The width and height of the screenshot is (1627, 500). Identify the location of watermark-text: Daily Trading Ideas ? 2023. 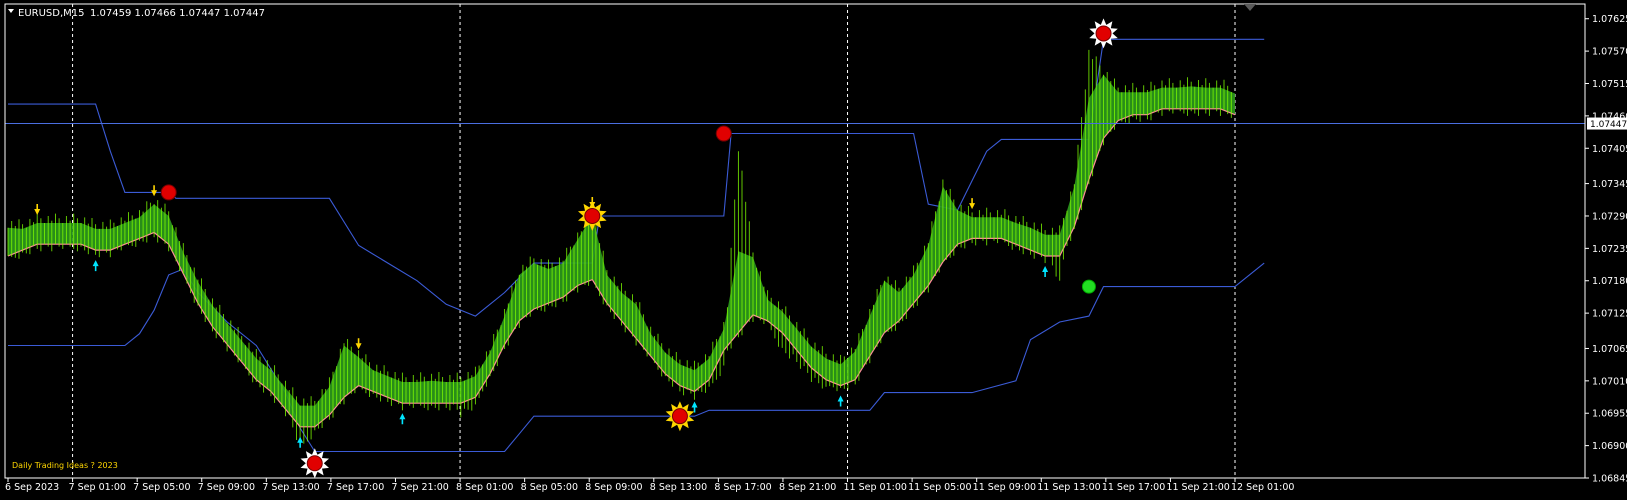
(65, 465).